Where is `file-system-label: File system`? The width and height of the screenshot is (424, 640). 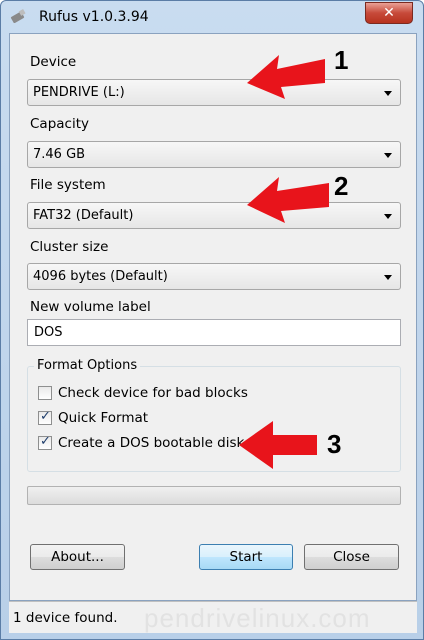 file-system-label: File system is located at coordinates (68, 185).